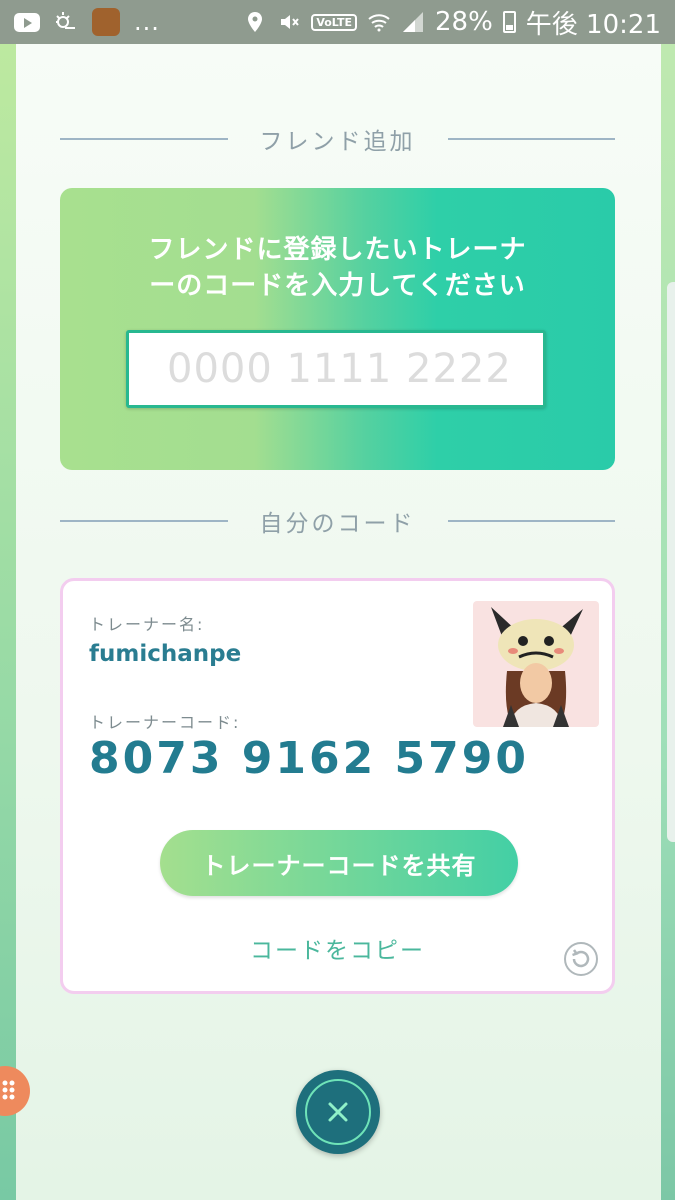 Image resolution: width=675 pixels, height=1200 pixels. What do you see at coordinates (106, 22) in the screenshot?
I see `app-notification-icon` at bounding box center [106, 22].